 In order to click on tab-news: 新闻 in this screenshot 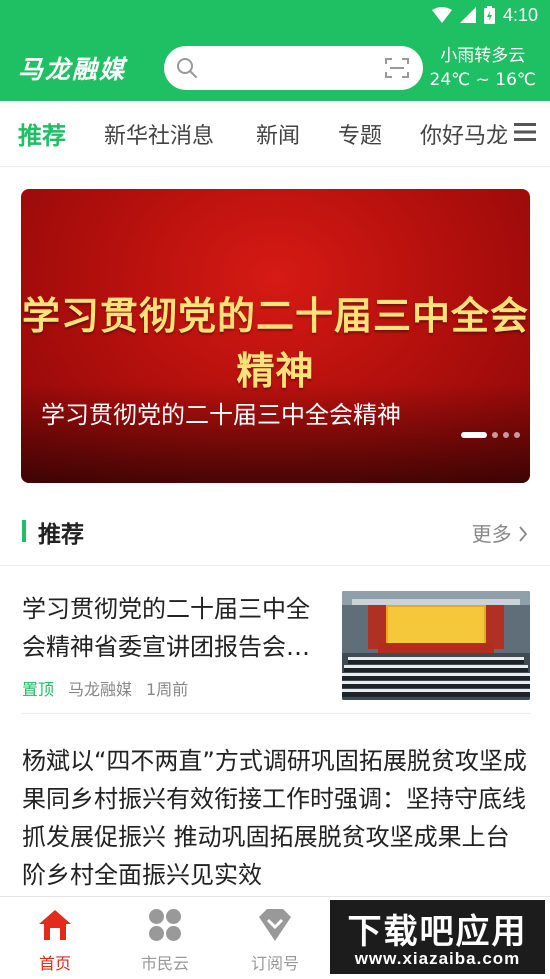, I will do `click(278, 134)`.